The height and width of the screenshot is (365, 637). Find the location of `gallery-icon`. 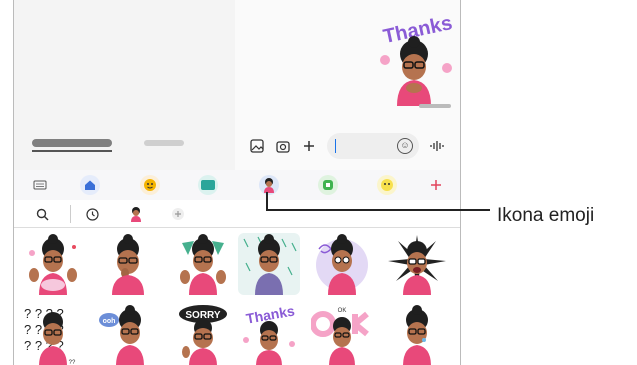

gallery-icon is located at coordinates (257, 146).